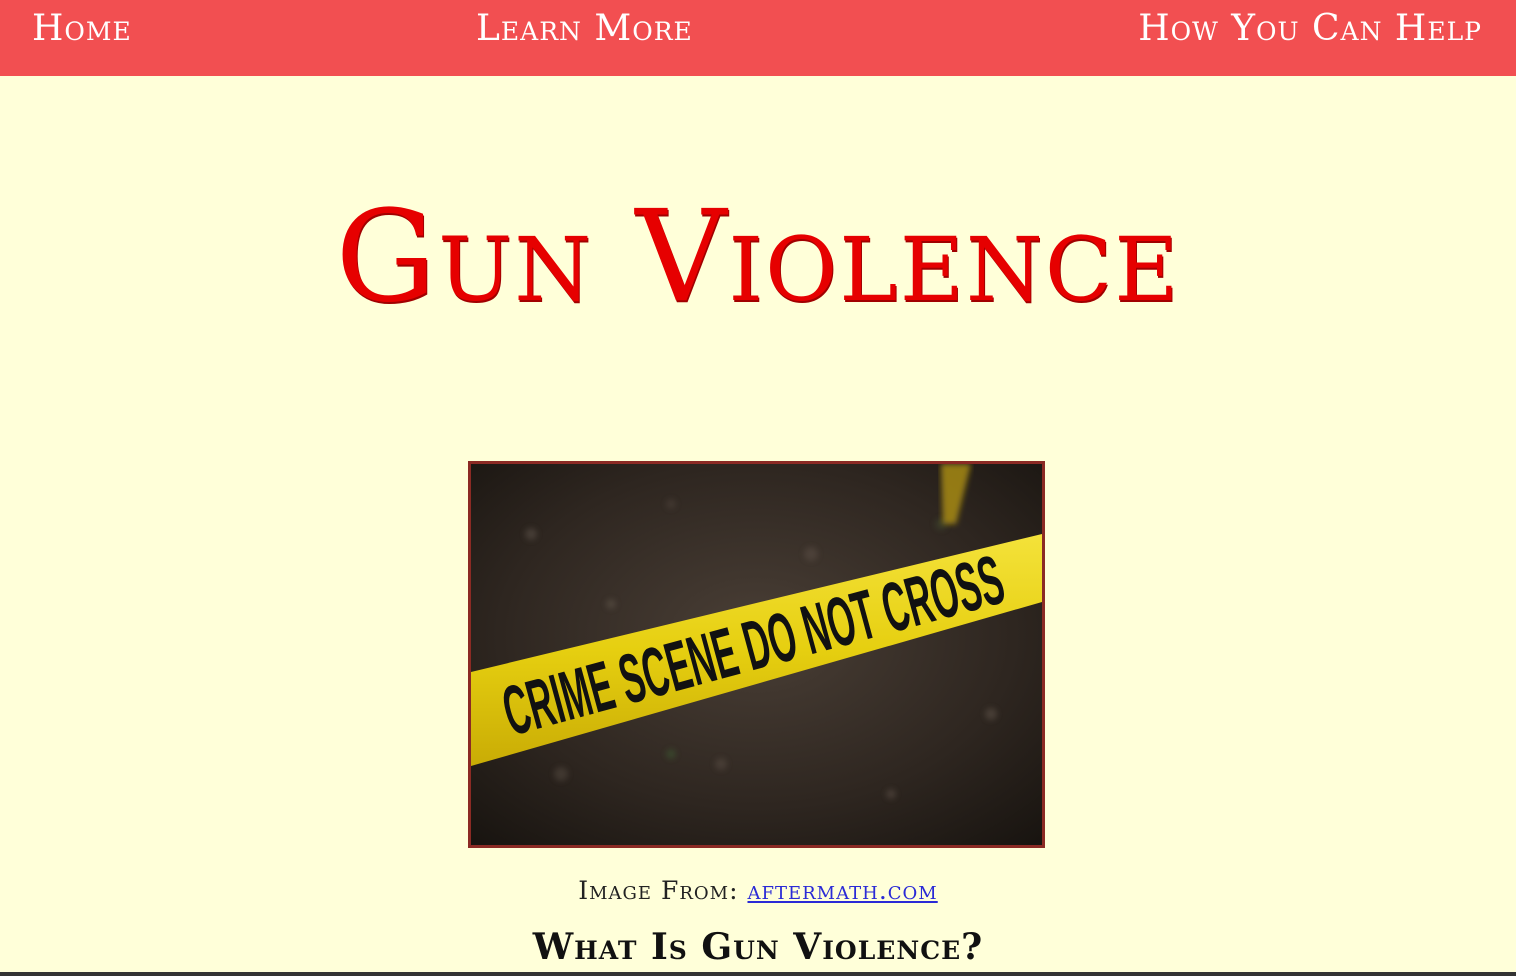 This screenshot has height=976, width=1516. I want to click on page-title: Gun Violence, so click(758, 256).